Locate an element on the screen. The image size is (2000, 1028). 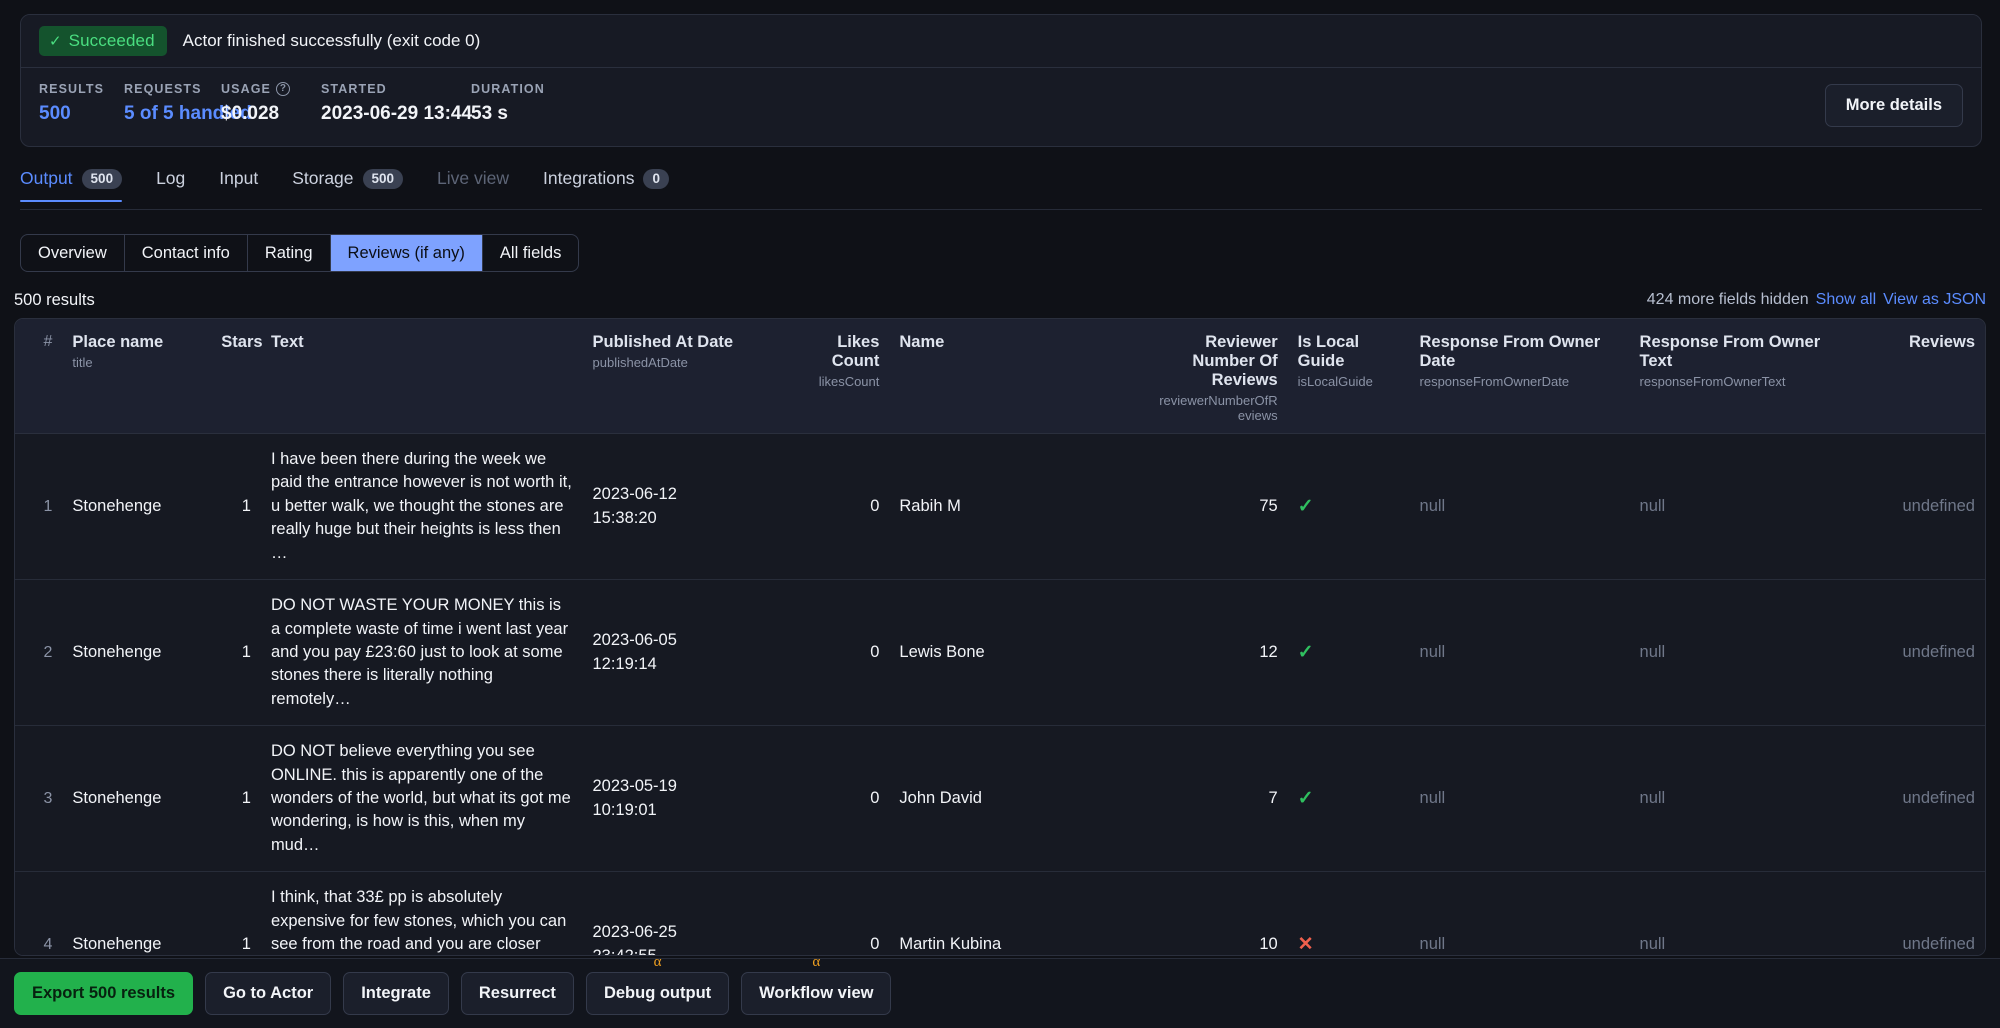
metric-requests: REQUESTS 5 of 5 handled is located at coordinates (188, 103).